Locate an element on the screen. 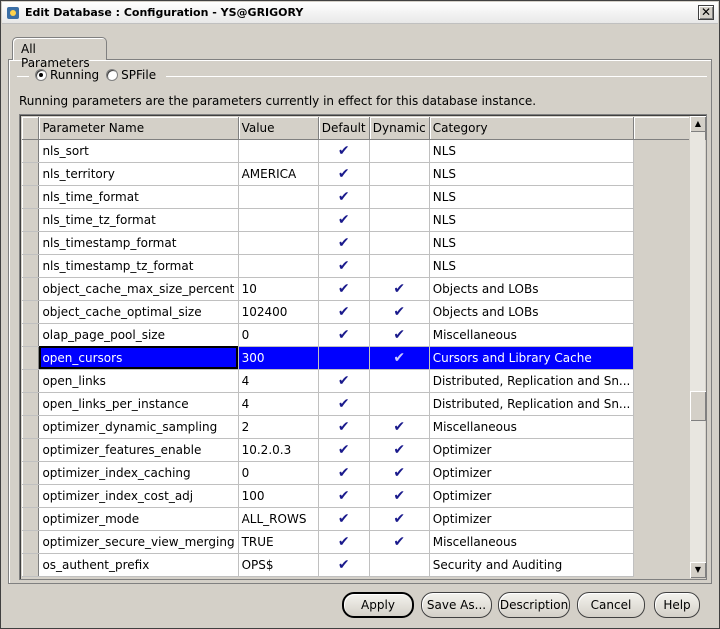  help-button: Help is located at coordinates (677, 605).